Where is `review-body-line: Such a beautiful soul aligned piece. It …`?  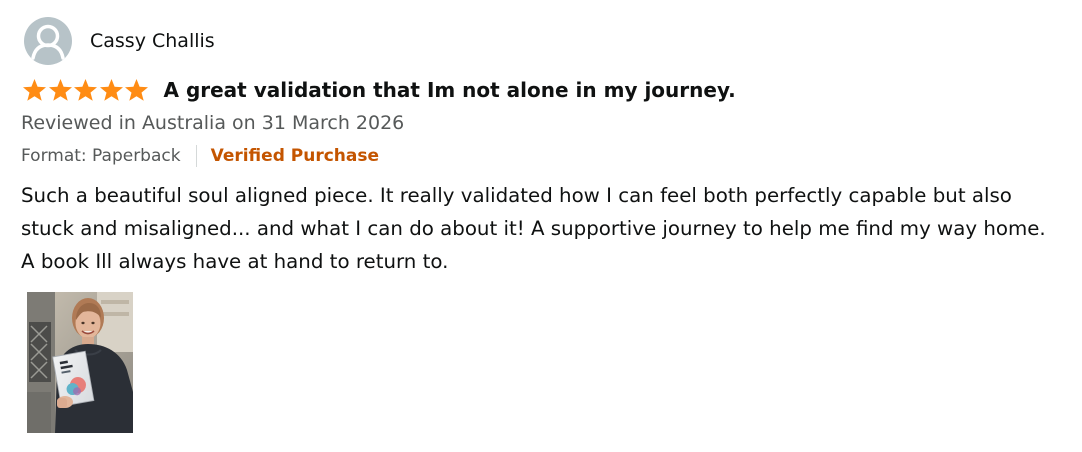 review-body-line: Such a beautiful soul aligned piece. It … is located at coordinates (516, 195).